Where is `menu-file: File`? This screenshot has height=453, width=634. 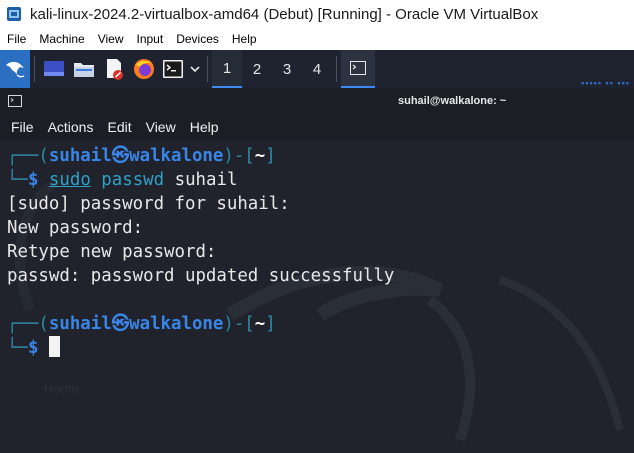
menu-file: File is located at coordinates (16, 39).